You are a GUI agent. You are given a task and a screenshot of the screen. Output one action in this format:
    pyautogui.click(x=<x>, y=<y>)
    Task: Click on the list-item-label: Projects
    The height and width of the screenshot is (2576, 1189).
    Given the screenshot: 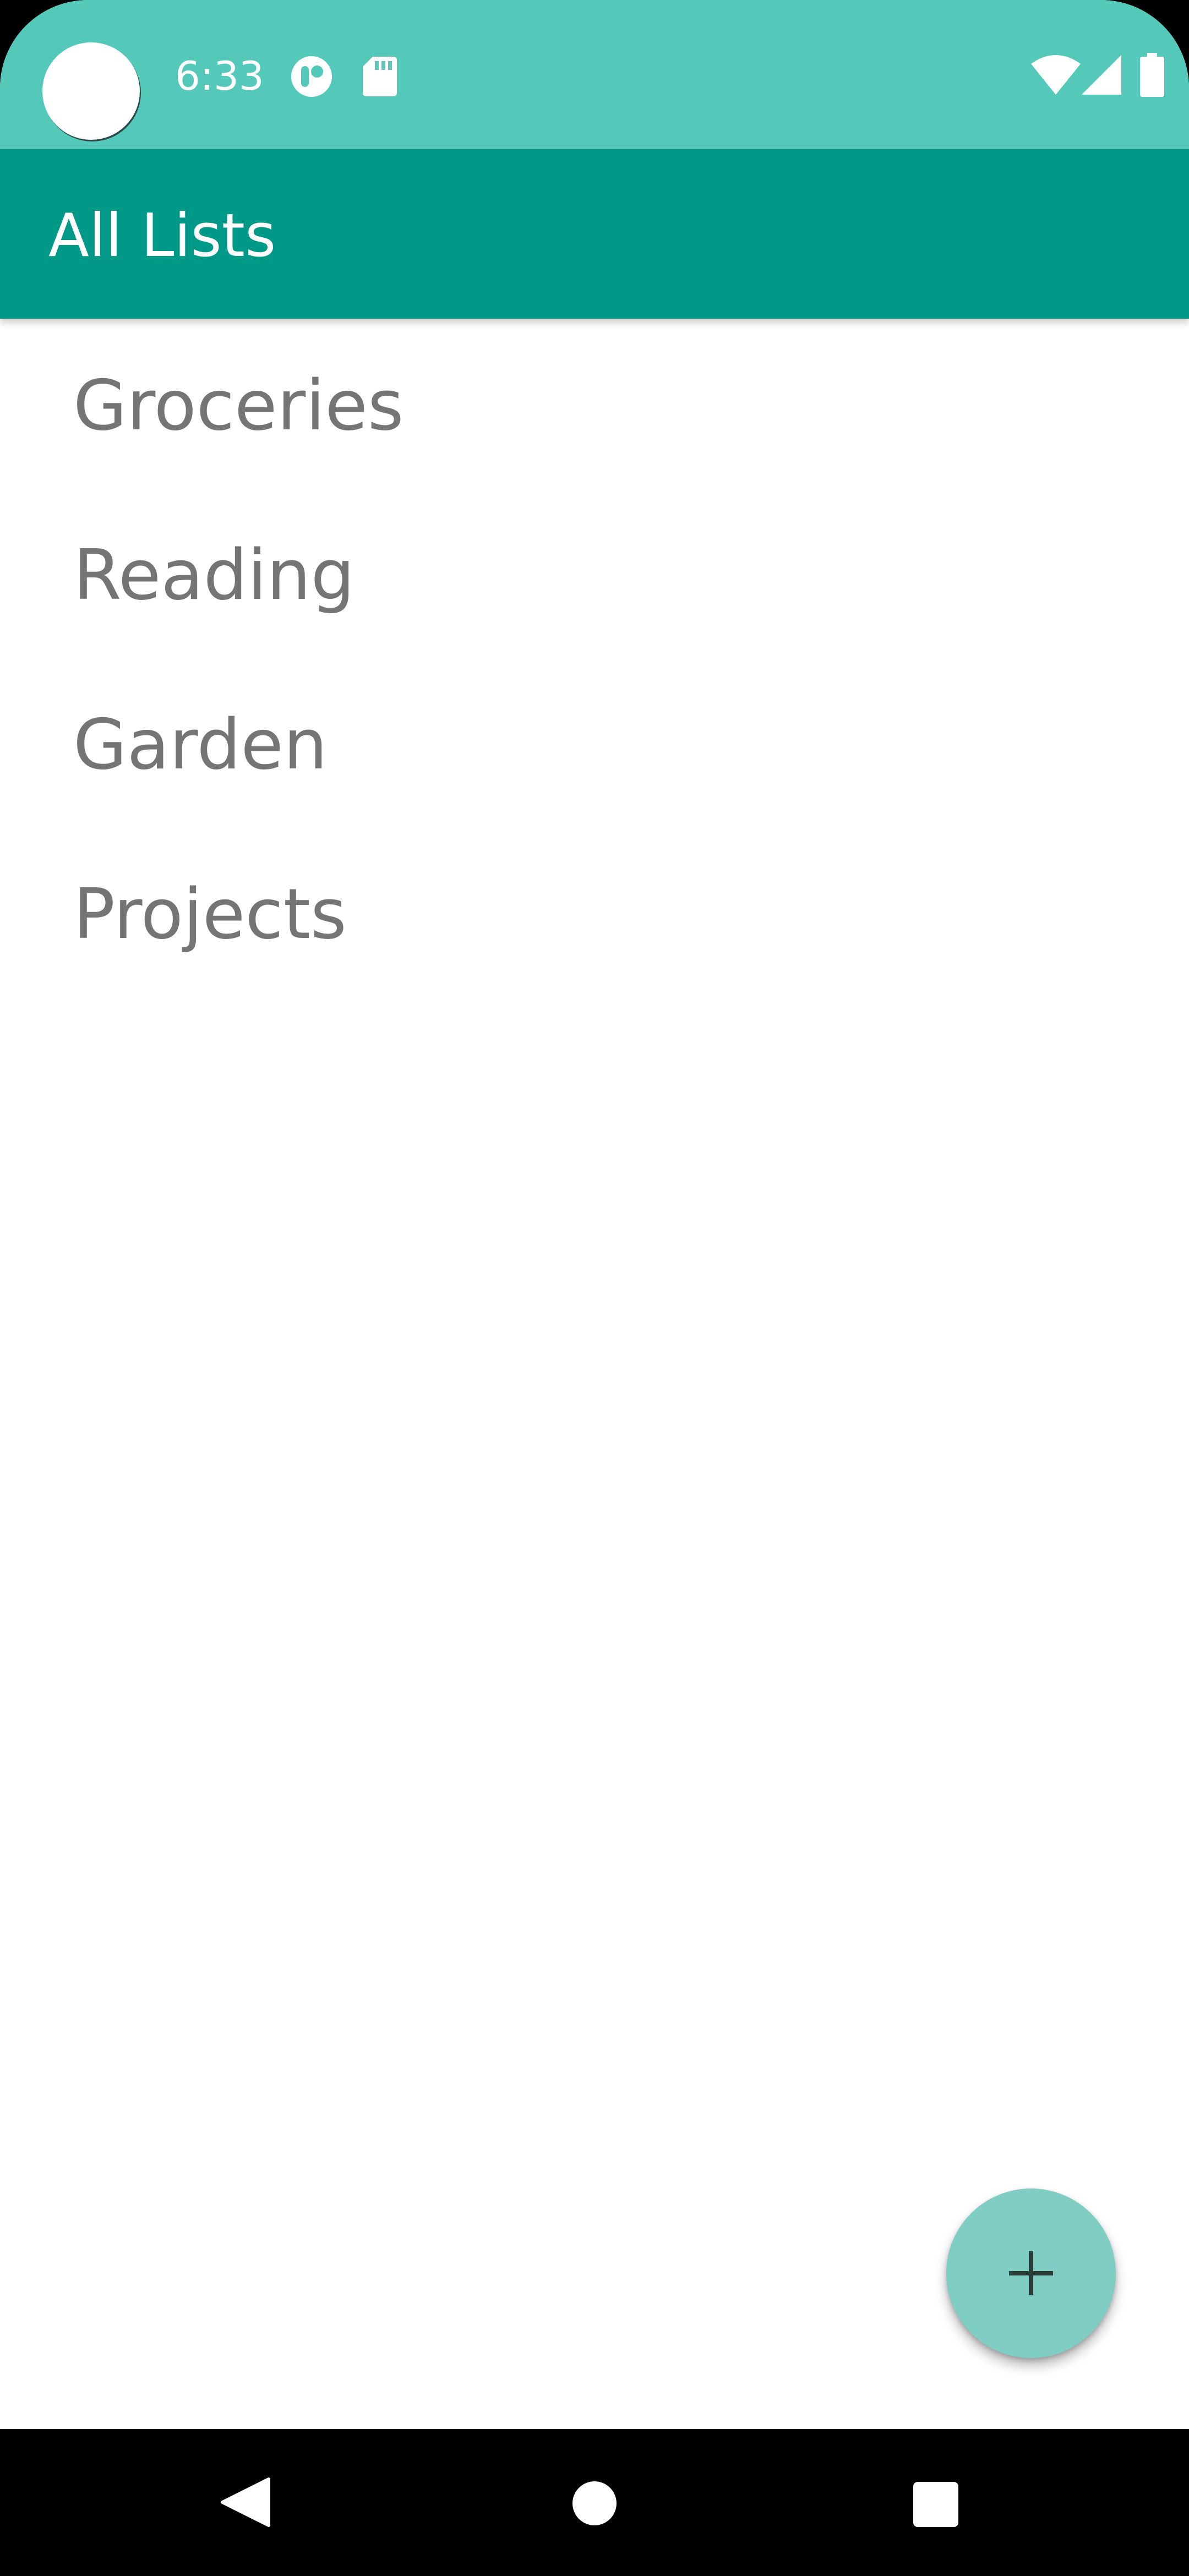 What is the action you would take?
    pyautogui.click(x=210, y=914)
    